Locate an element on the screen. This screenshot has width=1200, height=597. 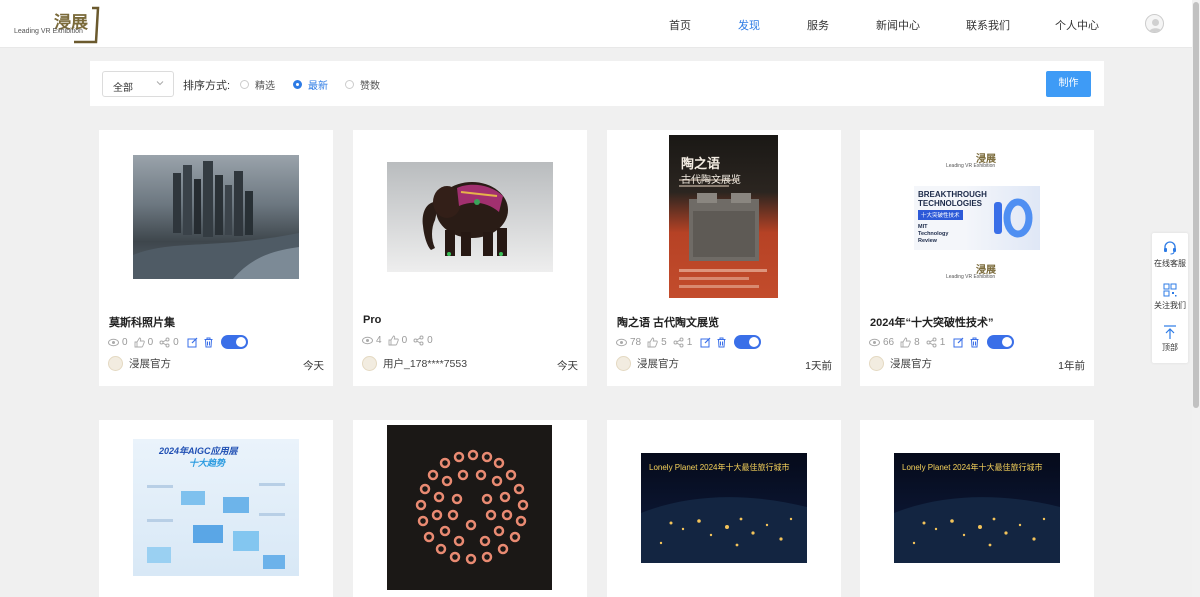
card-stats: 0 0 0 is located at coordinates (178, 342).